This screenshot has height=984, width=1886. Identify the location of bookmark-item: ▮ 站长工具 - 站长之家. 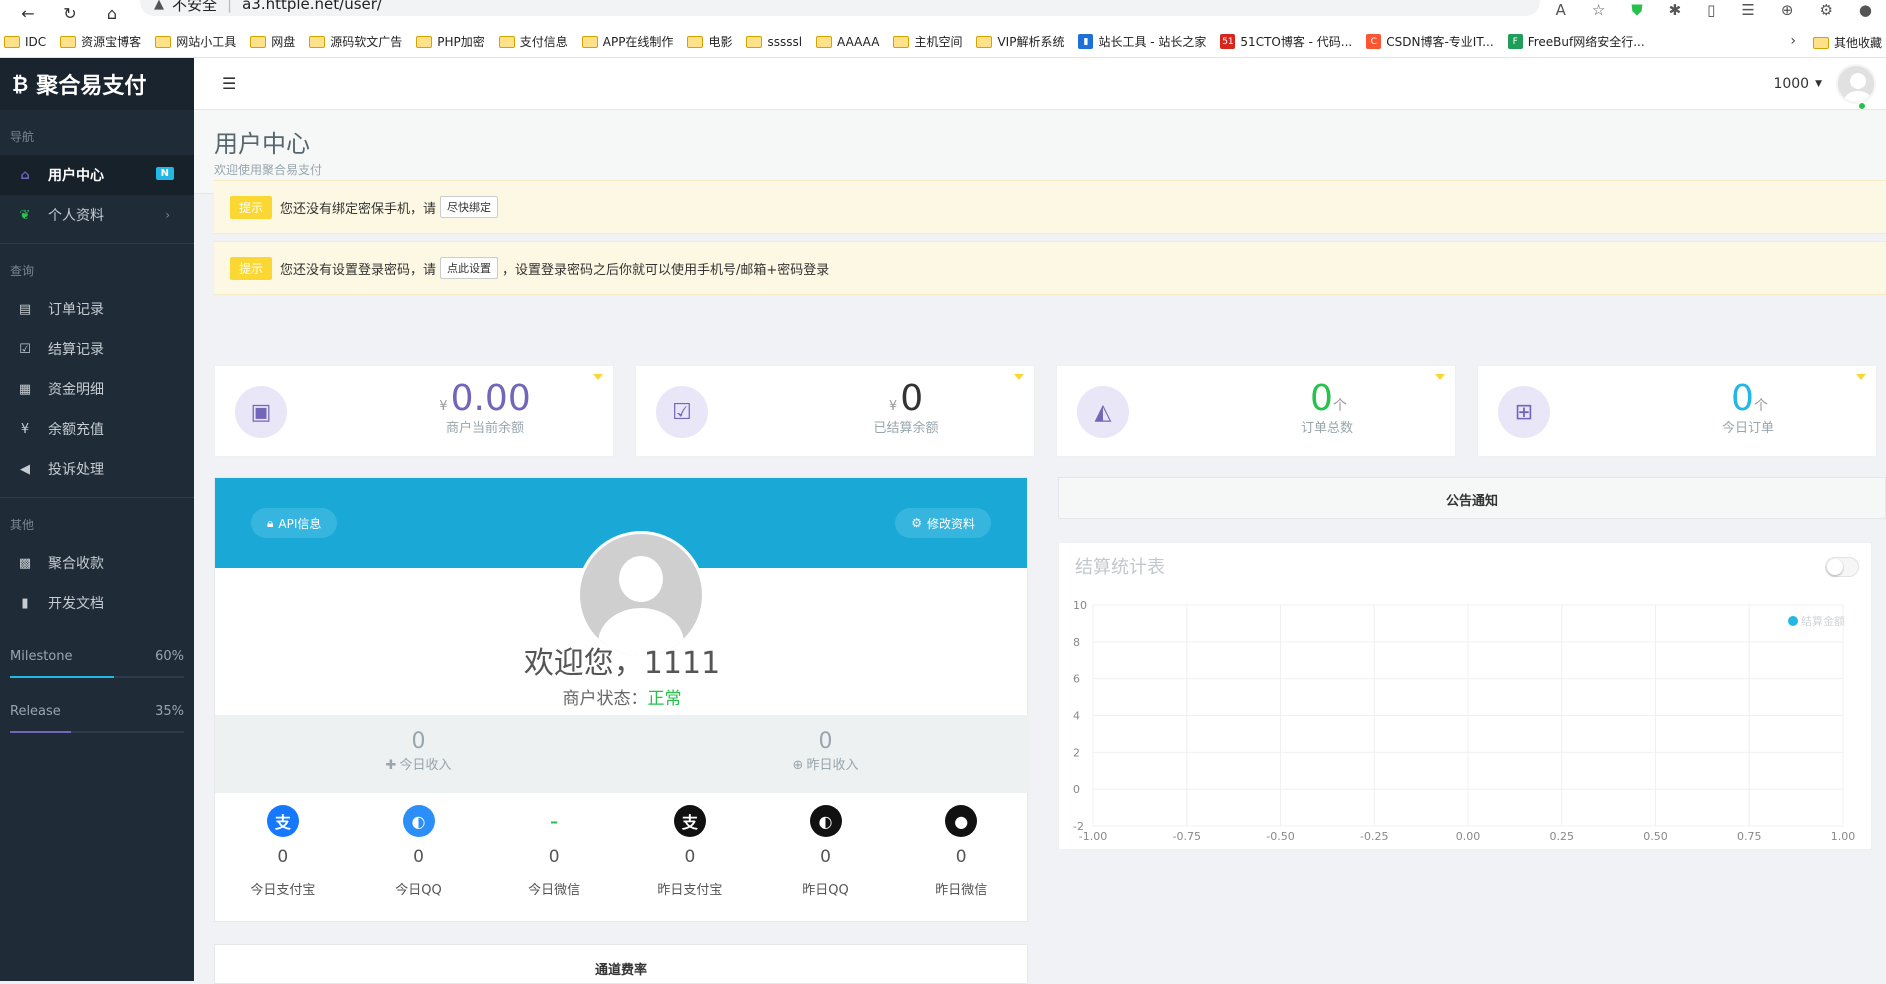
(1142, 41).